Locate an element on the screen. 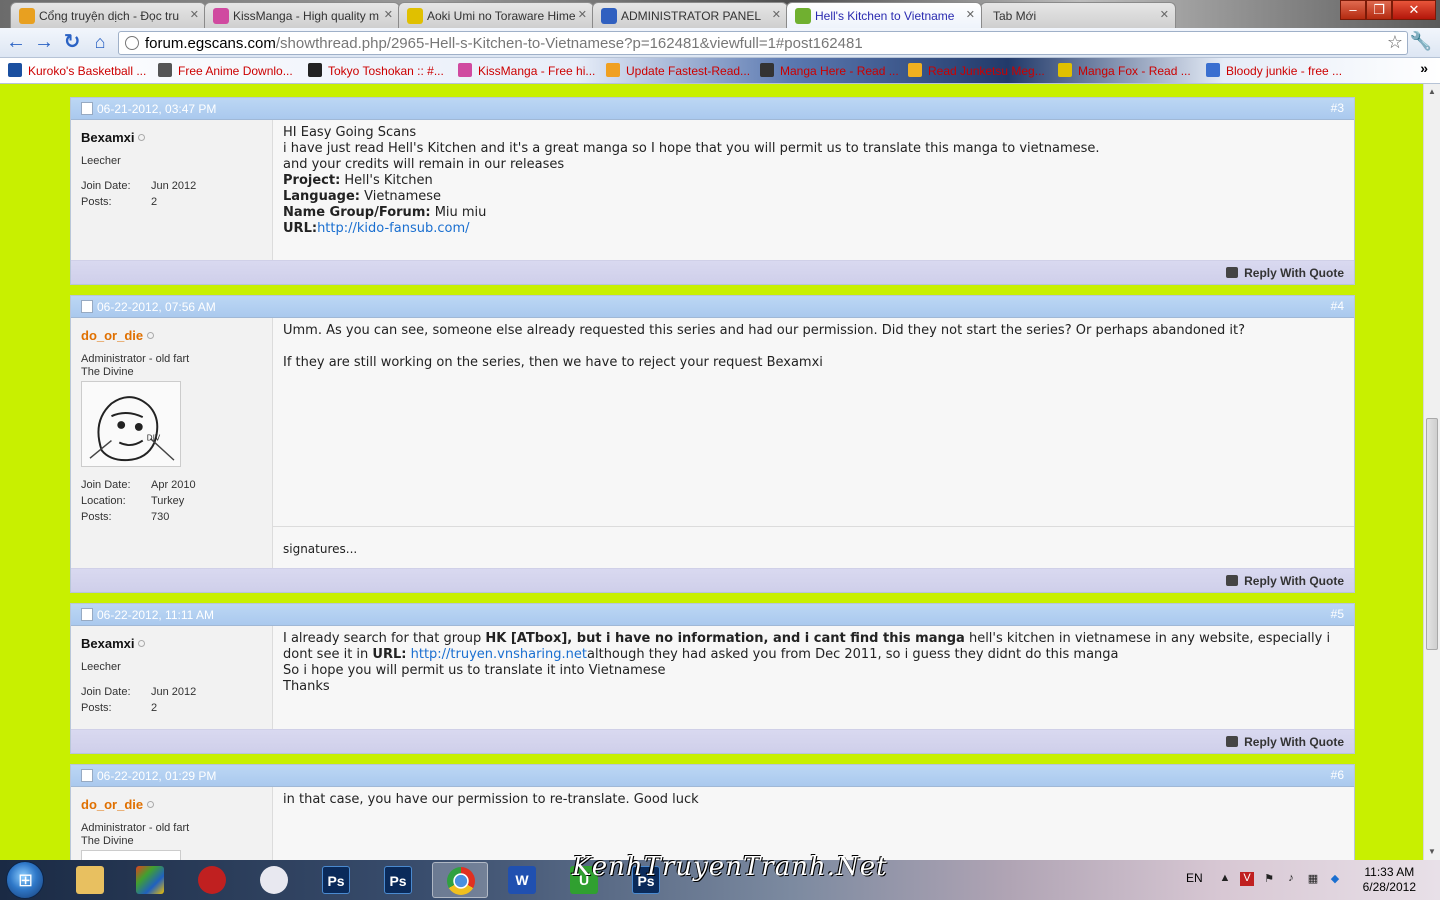 The image size is (1440, 900). system-clock: 11:33 AM 6/28/2012 is located at coordinates (1389, 880).